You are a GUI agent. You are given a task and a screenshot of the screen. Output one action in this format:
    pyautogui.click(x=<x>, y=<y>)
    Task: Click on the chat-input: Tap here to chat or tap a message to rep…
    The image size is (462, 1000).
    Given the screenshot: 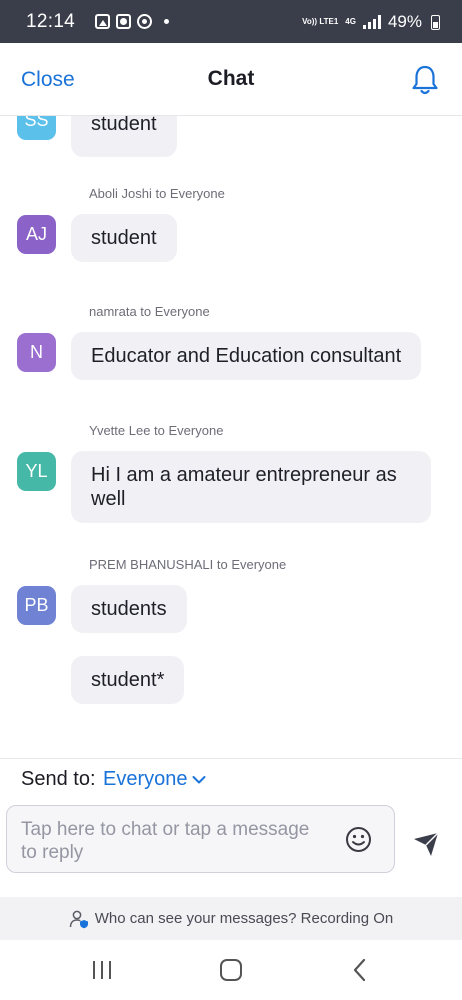 What is the action you would take?
    pyautogui.click(x=200, y=839)
    